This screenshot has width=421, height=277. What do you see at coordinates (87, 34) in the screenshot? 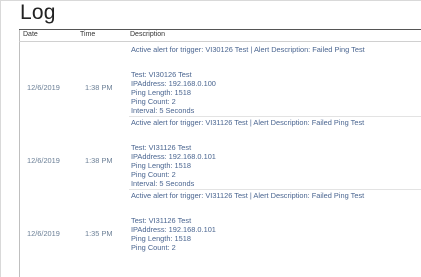
I see `column-header-time: Time` at bounding box center [87, 34].